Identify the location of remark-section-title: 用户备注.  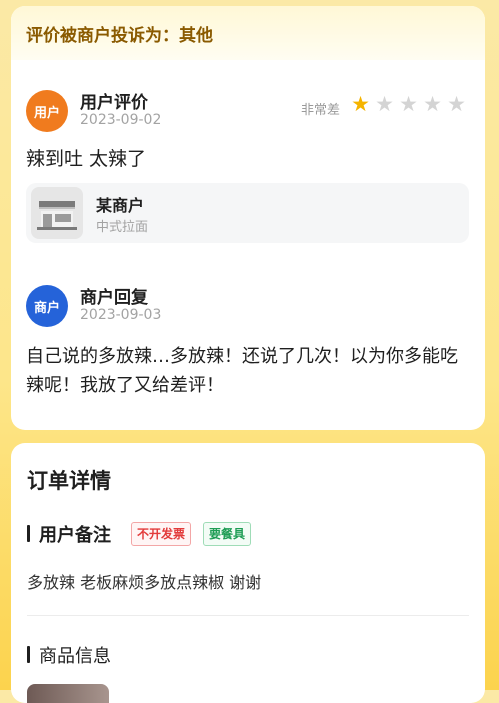
(75, 535).